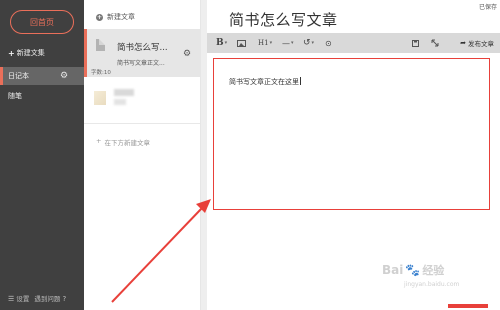  What do you see at coordinates (308, 43) in the screenshot?
I see `undo-button: ↺ ▾` at bounding box center [308, 43].